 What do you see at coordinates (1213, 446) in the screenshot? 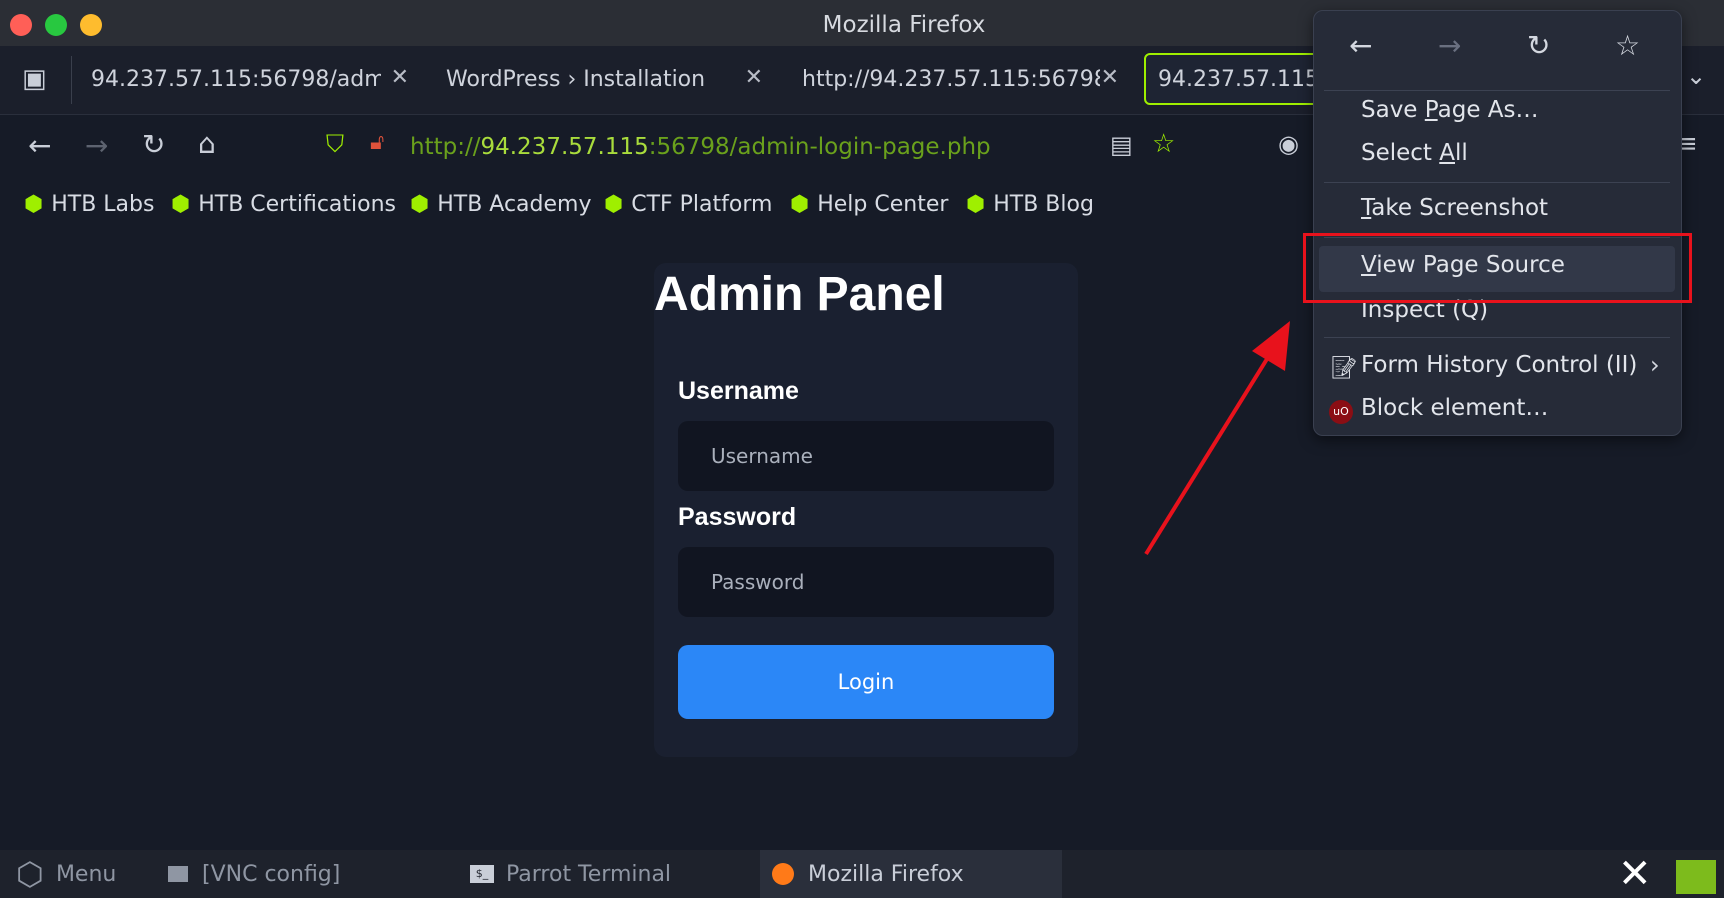
I see `arrow-shaft` at bounding box center [1213, 446].